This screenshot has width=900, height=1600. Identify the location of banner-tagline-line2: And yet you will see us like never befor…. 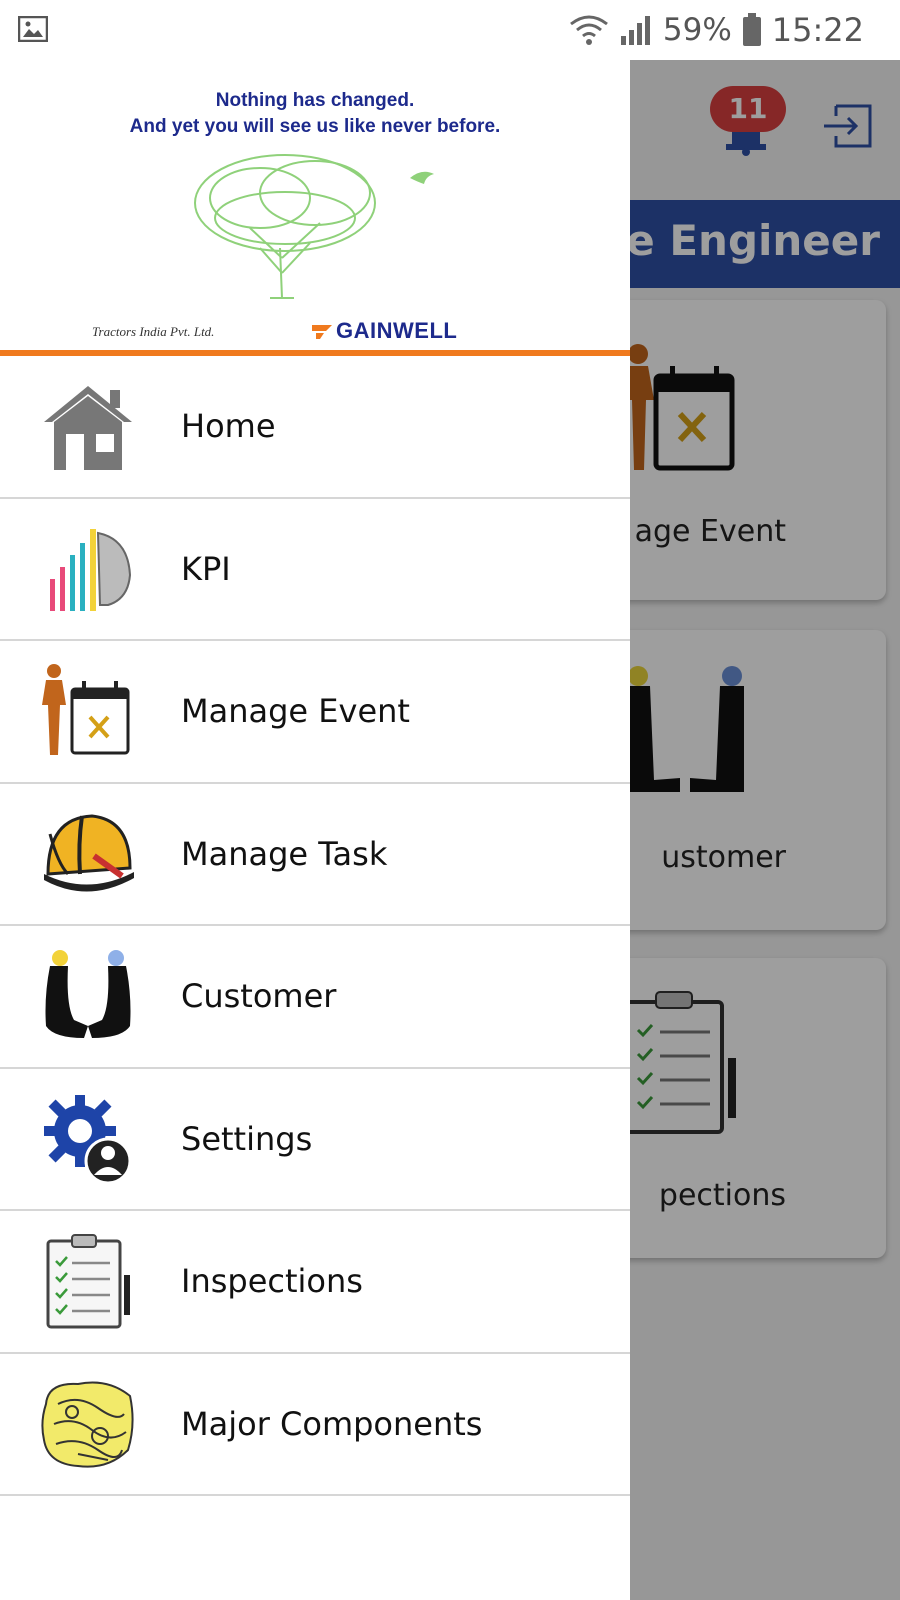
(315, 126).